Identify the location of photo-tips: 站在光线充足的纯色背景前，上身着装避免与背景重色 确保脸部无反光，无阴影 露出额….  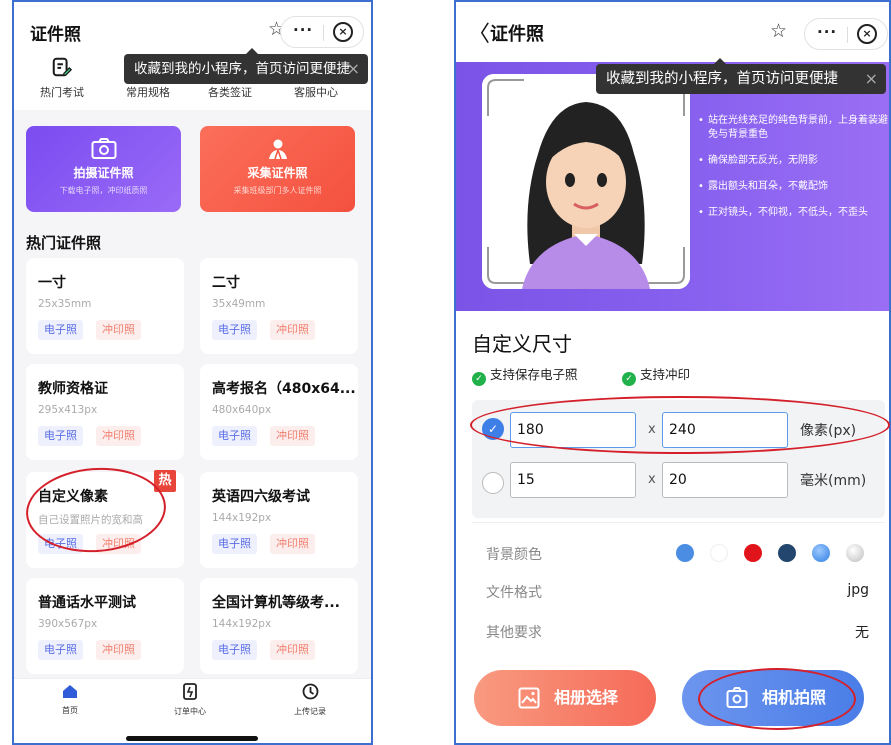
(793, 173).